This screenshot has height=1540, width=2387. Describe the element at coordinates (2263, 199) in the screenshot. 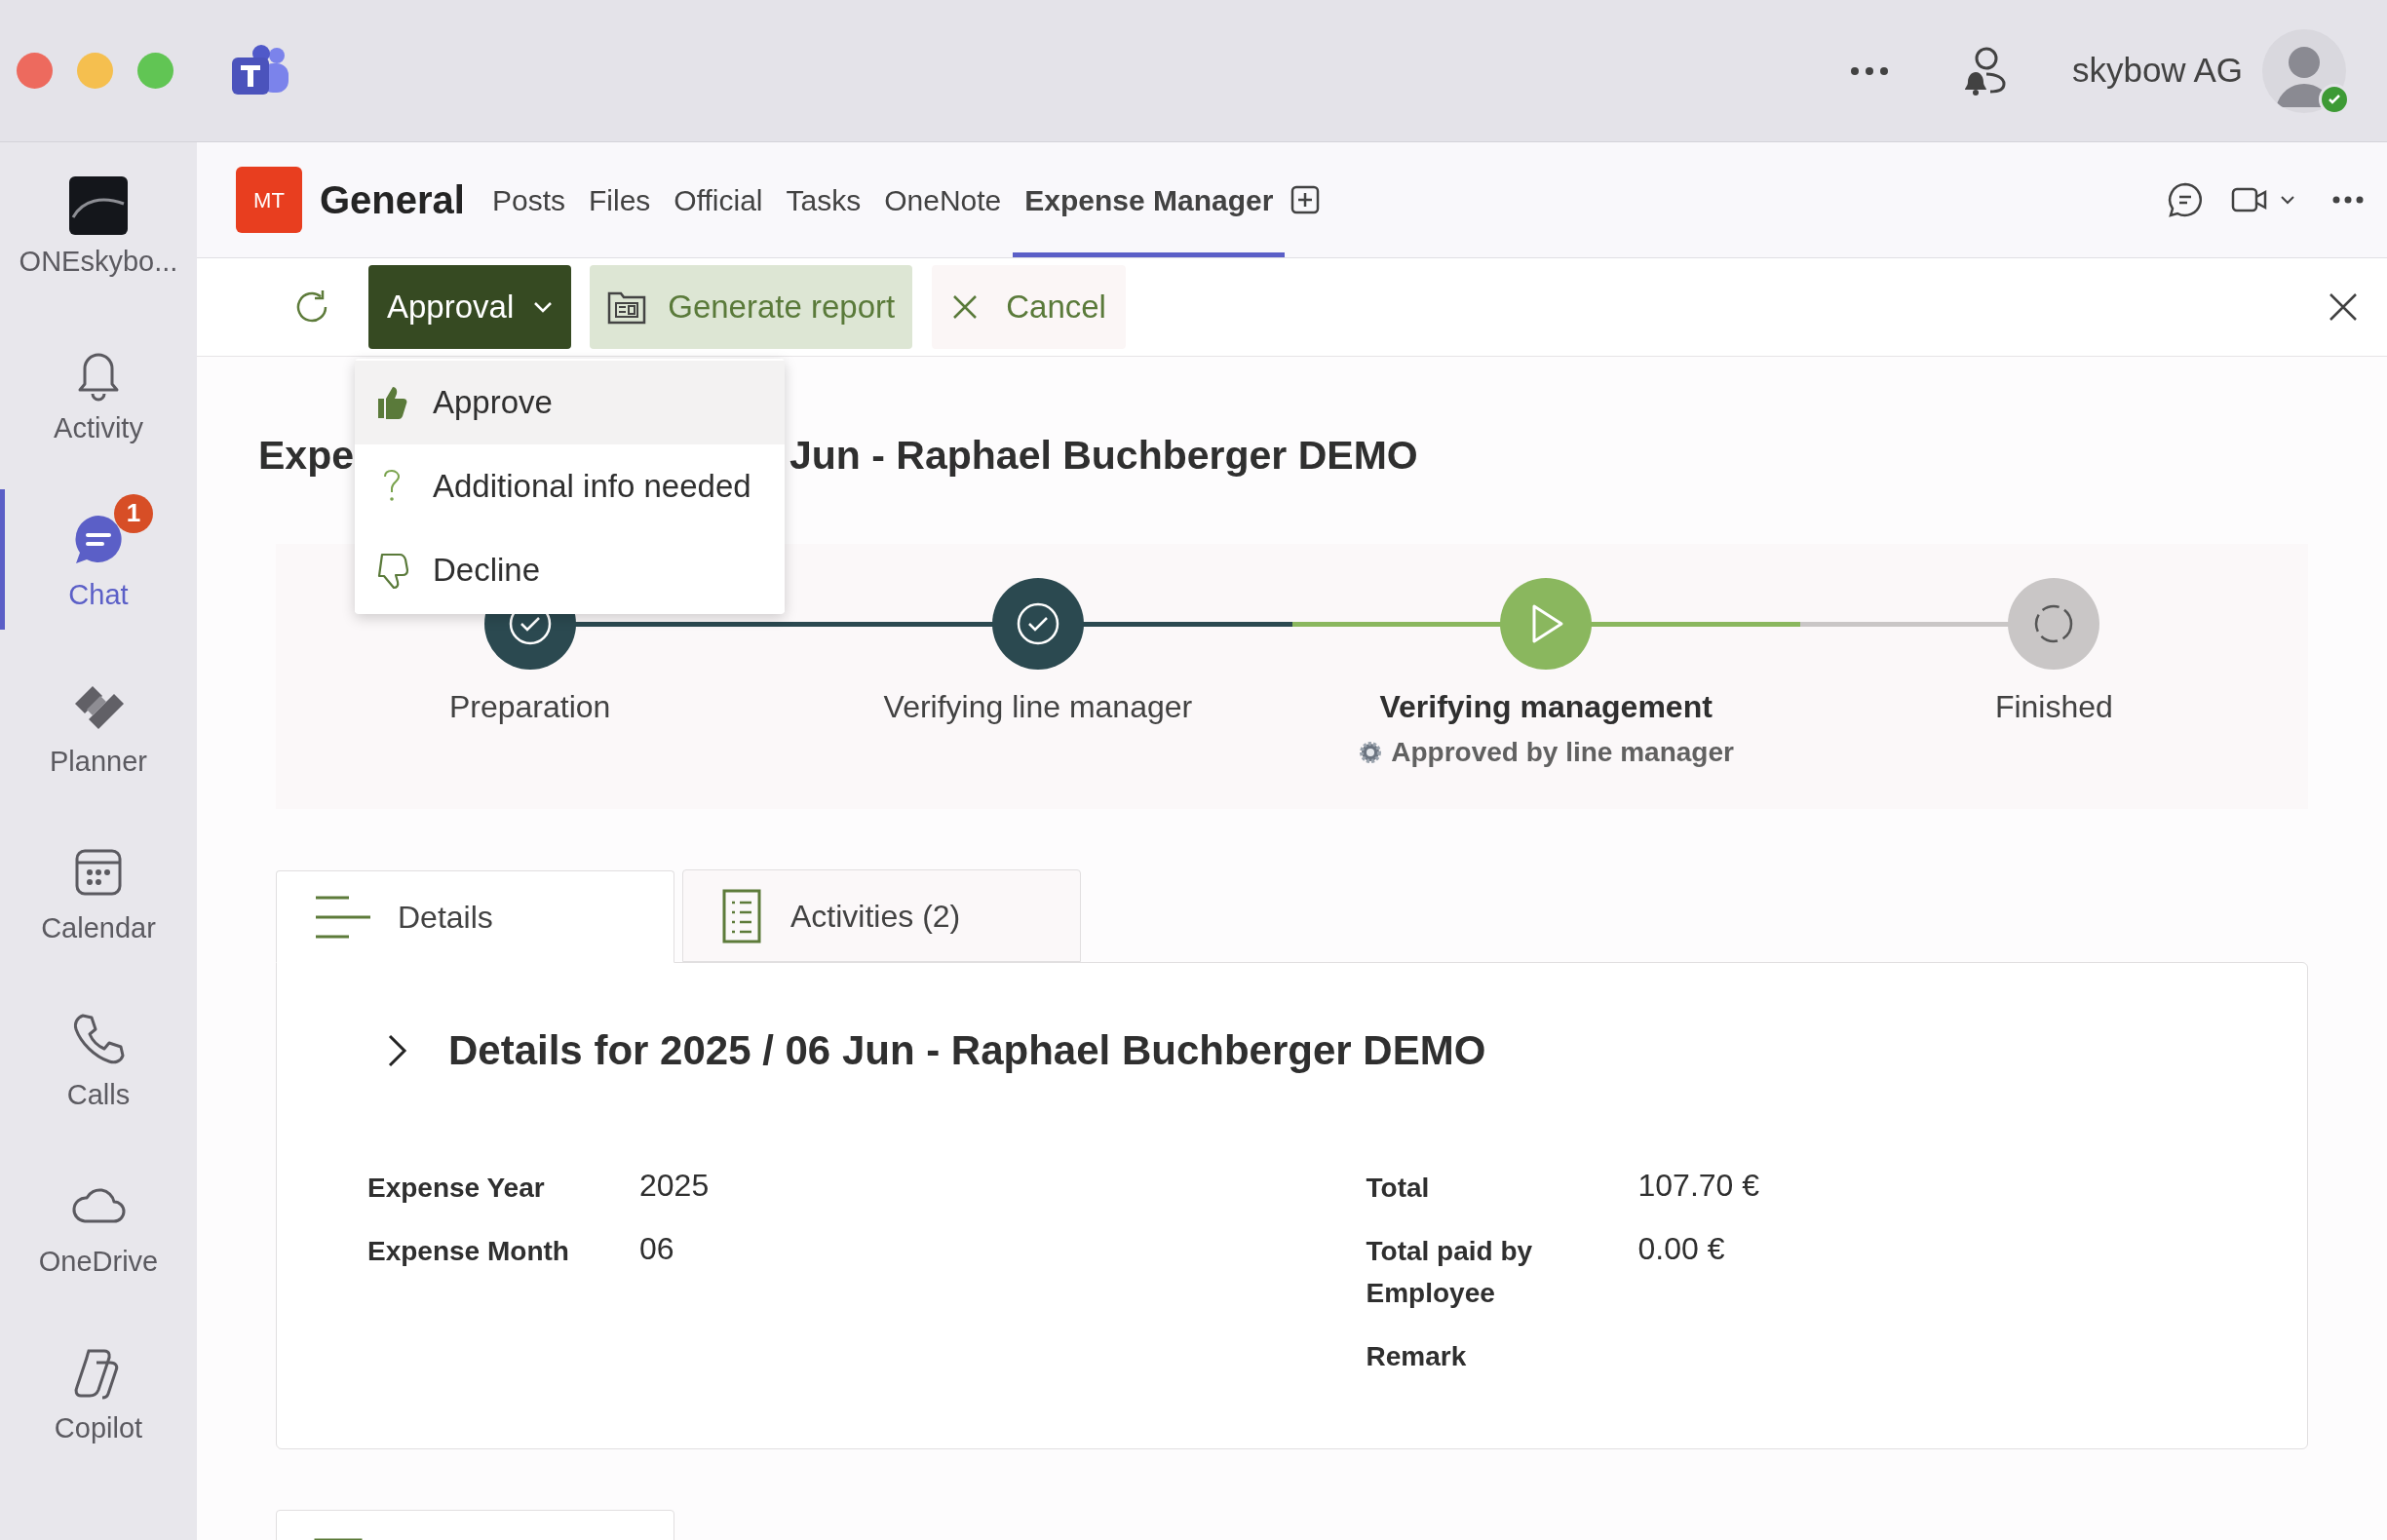

I see `video-call-button` at that location.